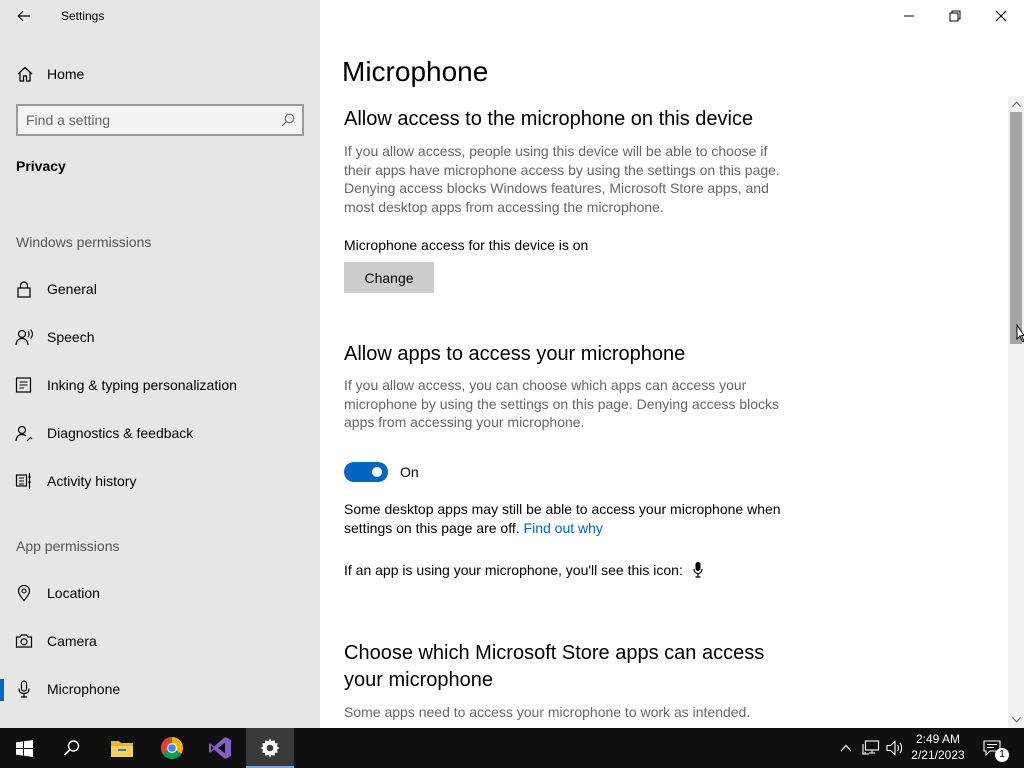  I want to click on camera-icon, so click(24, 641).